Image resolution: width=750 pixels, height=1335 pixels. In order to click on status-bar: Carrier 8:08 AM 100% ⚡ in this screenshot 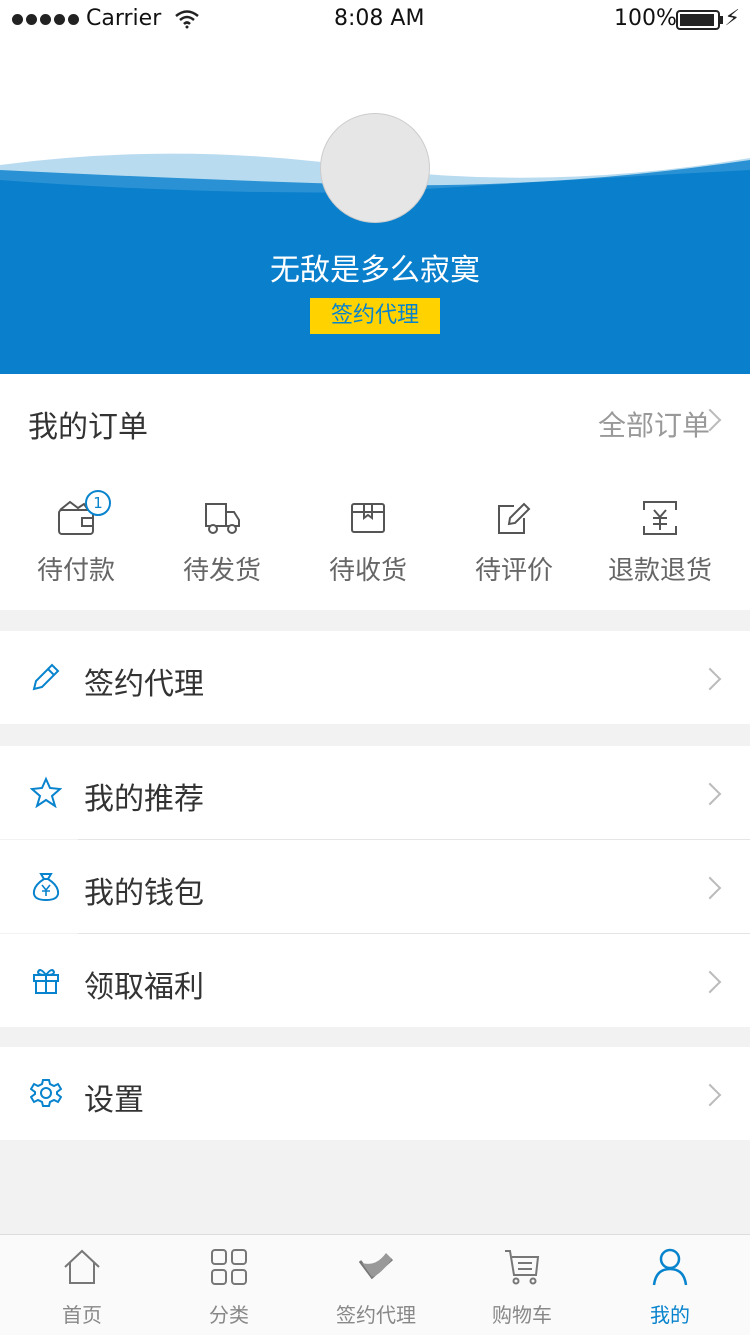, I will do `click(375, 20)`.